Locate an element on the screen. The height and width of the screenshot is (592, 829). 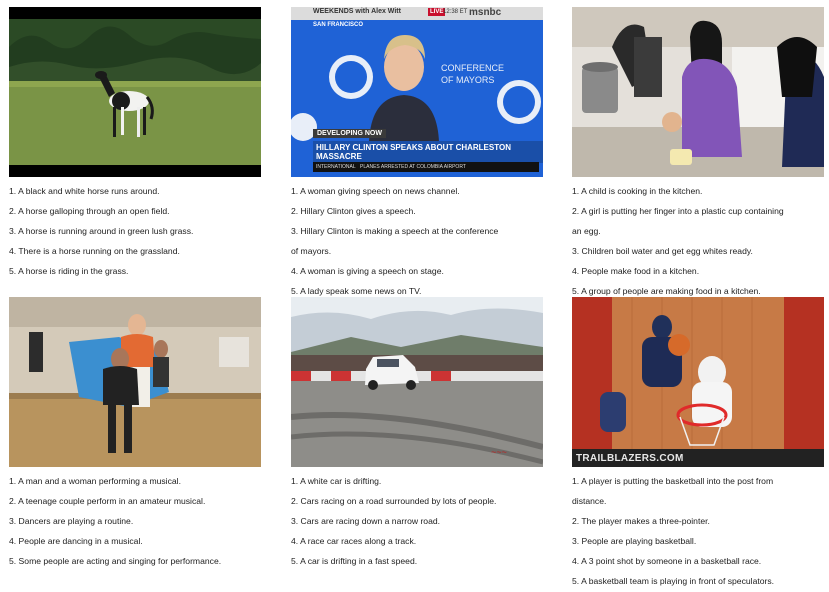
basketball-scene-image is located at coordinates (698, 382).